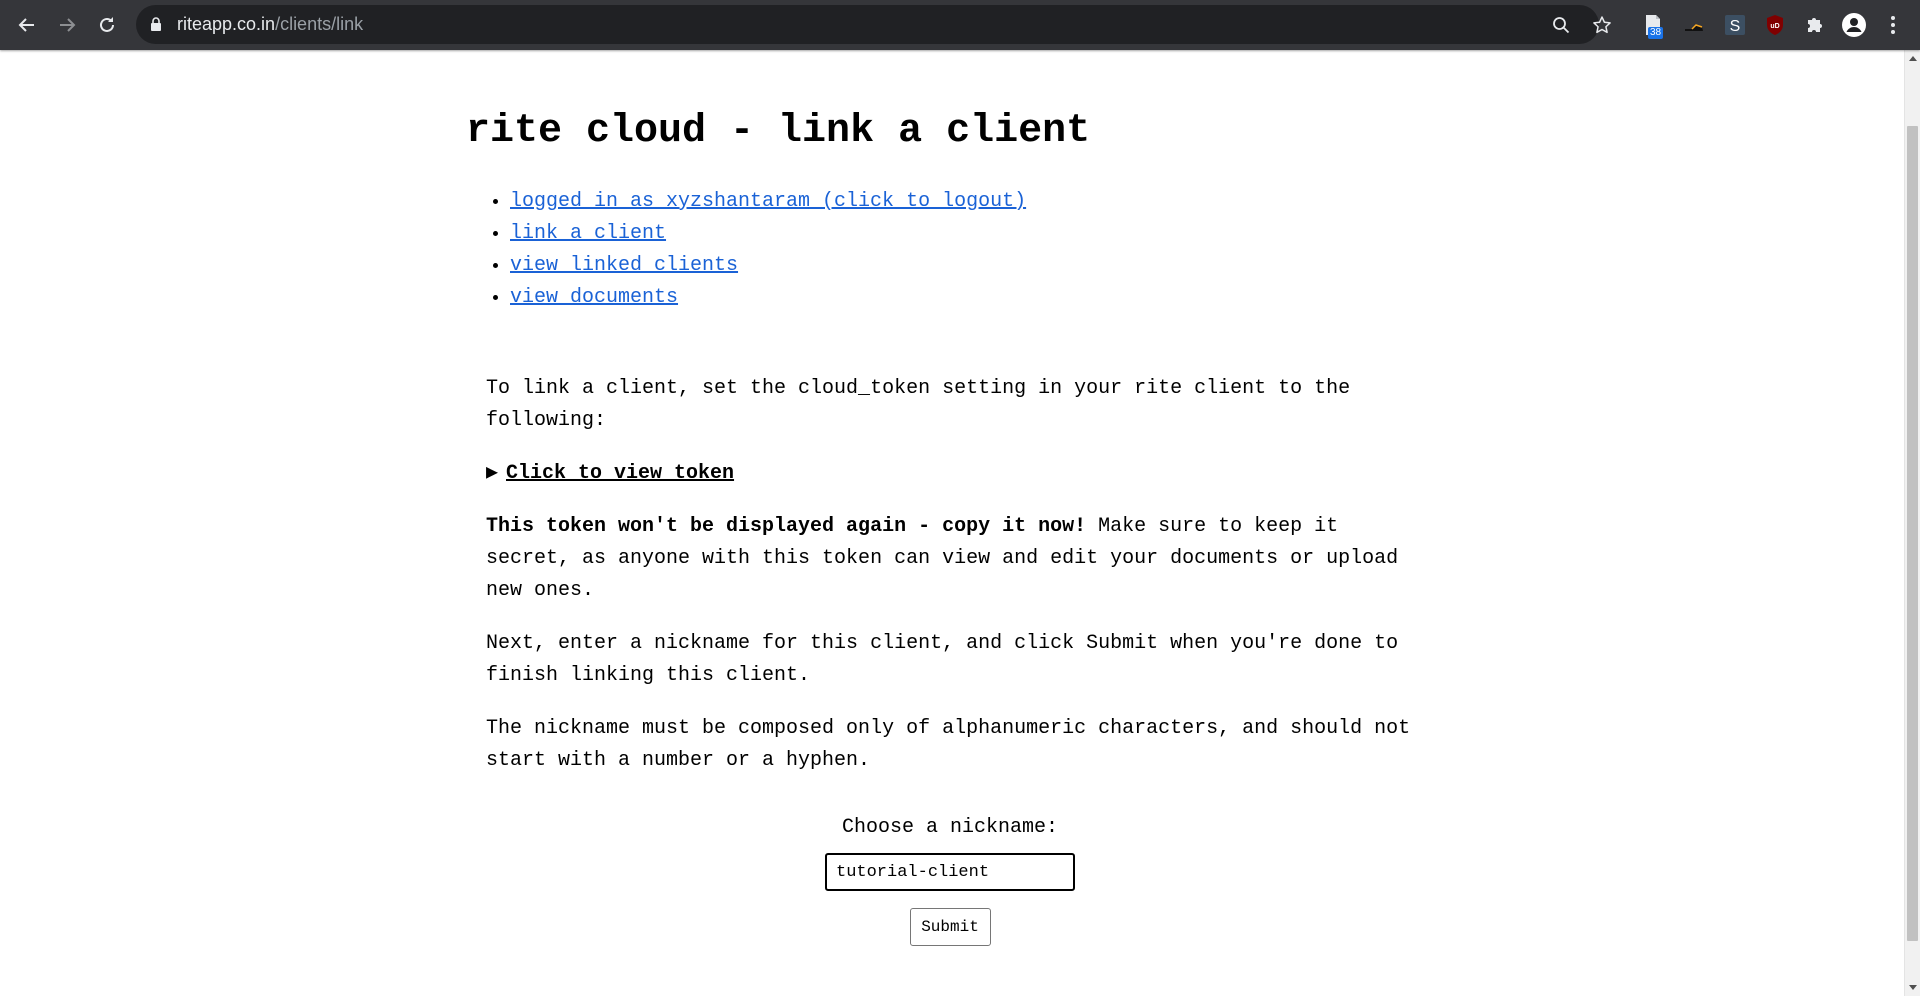 The width and height of the screenshot is (1920, 996). What do you see at coordinates (107, 25) in the screenshot?
I see `reload-icon` at bounding box center [107, 25].